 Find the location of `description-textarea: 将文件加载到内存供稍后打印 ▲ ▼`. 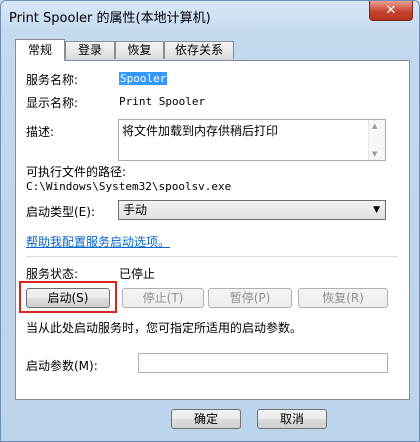

description-textarea: 将文件加载到内存供稍后打印 ▲ ▼ is located at coordinates (252, 140).